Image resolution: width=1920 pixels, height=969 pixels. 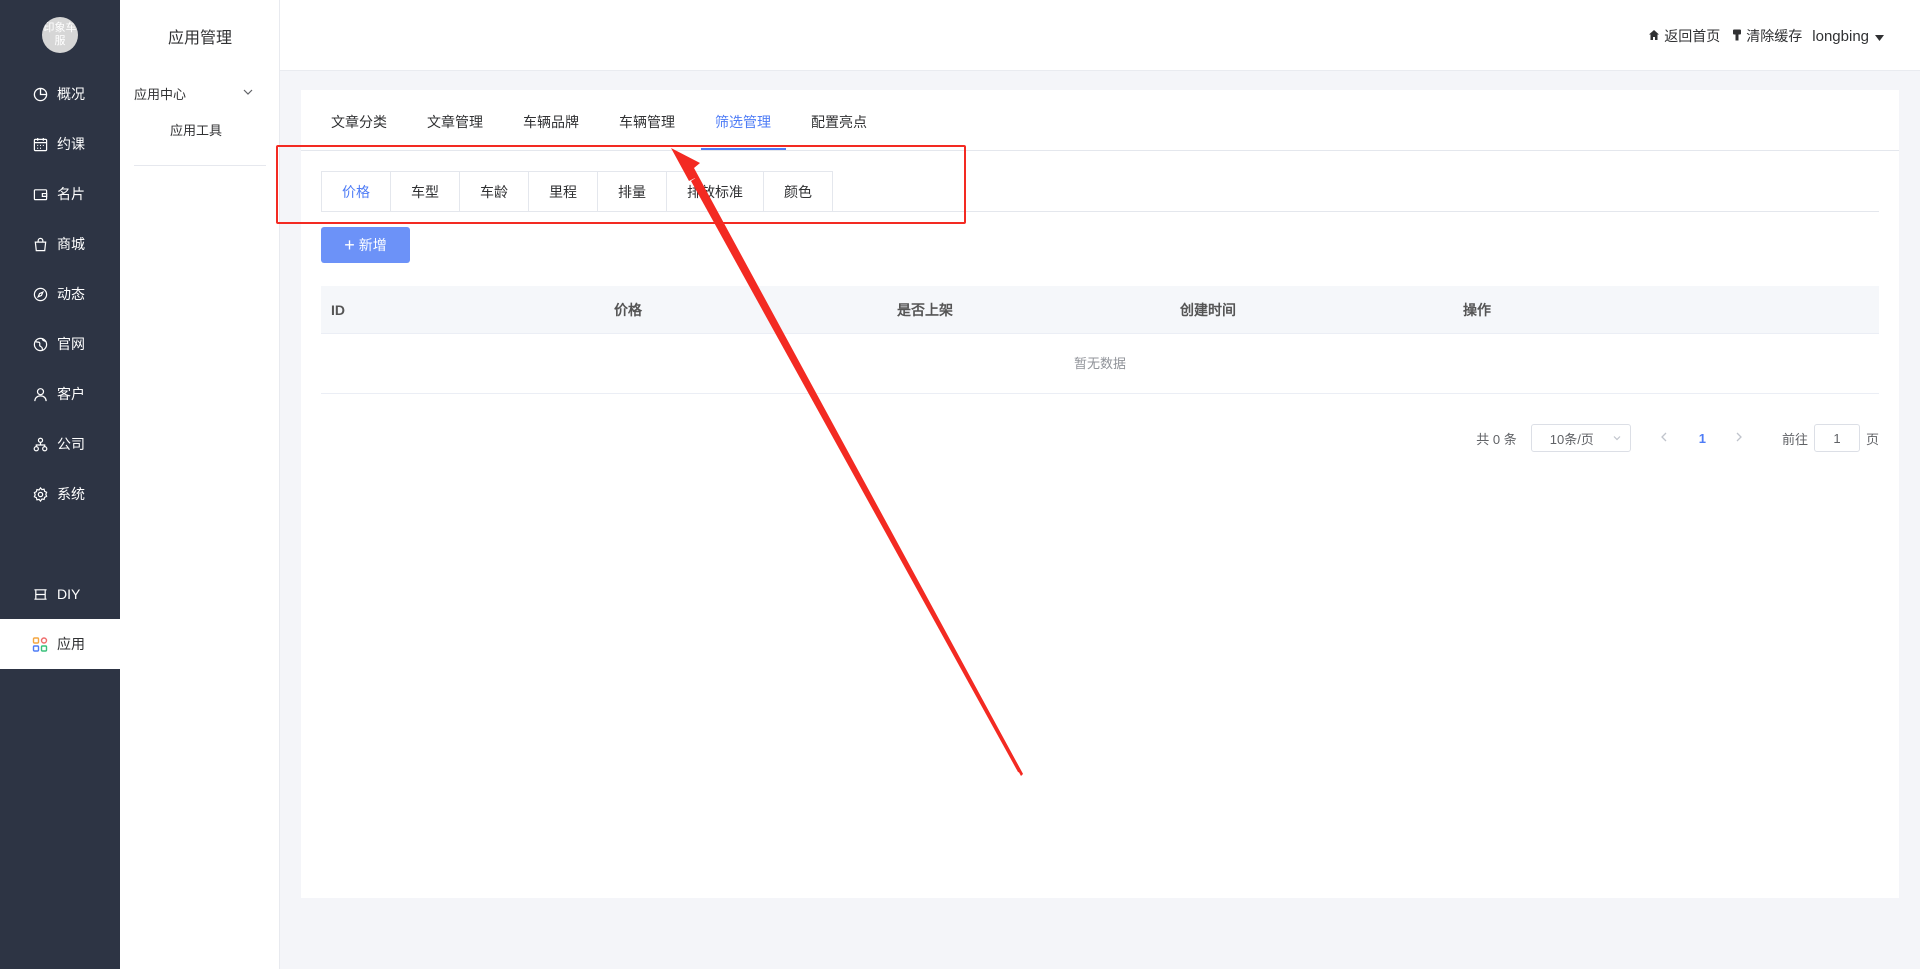 What do you see at coordinates (40, 294) in the screenshot?
I see `compass-icon` at bounding box center [40, 294].